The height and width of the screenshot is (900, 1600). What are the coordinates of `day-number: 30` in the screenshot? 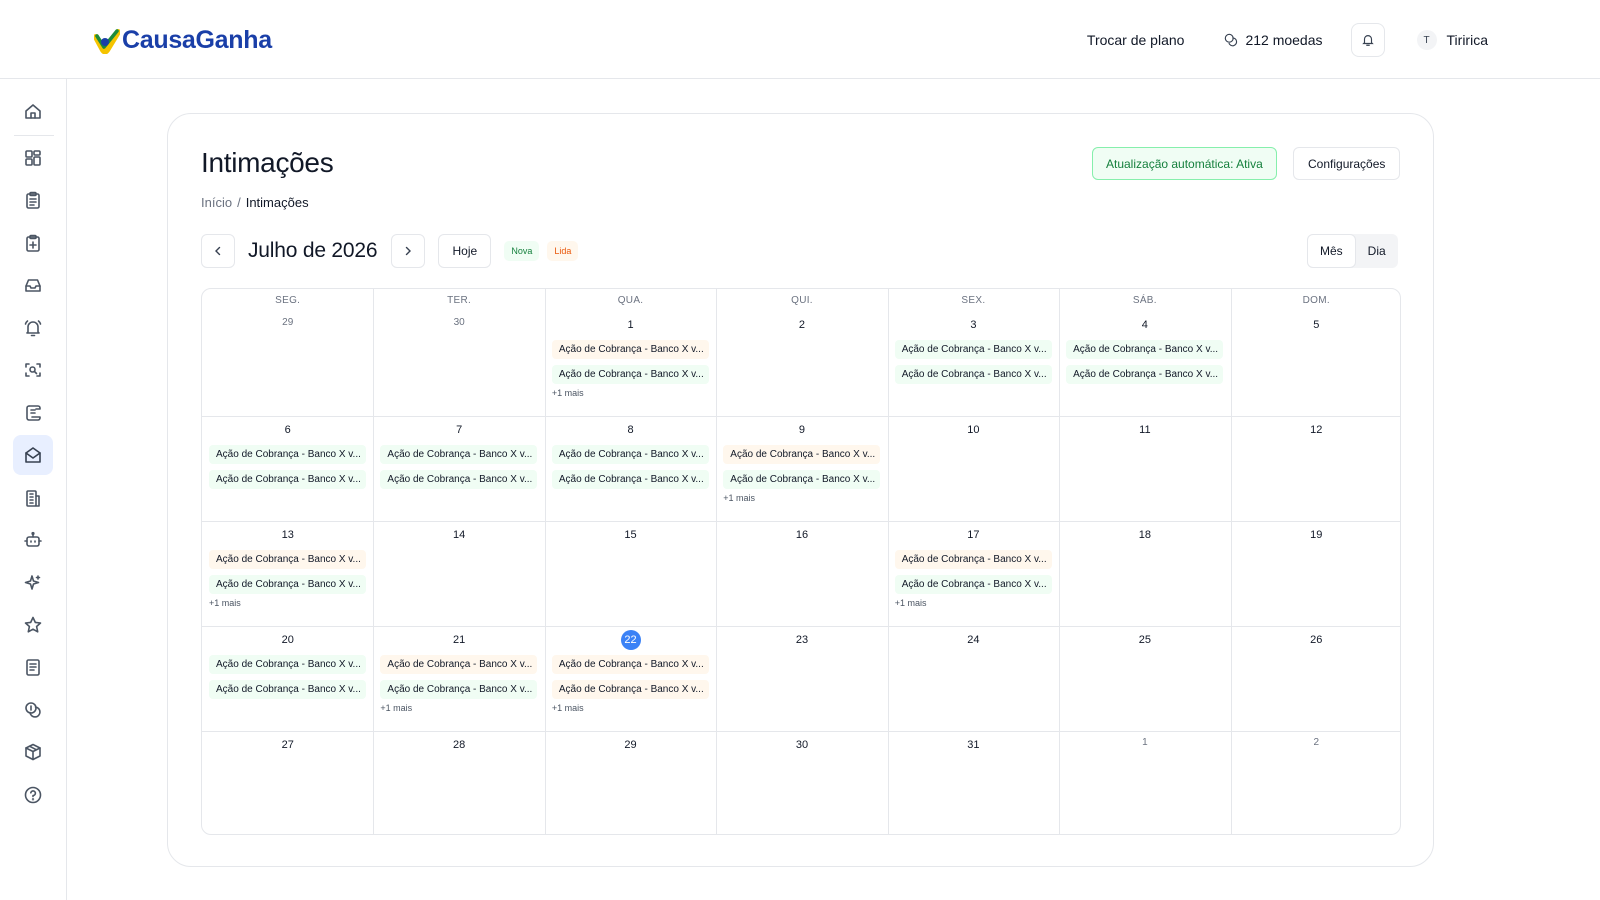 It's located at (802, 745).